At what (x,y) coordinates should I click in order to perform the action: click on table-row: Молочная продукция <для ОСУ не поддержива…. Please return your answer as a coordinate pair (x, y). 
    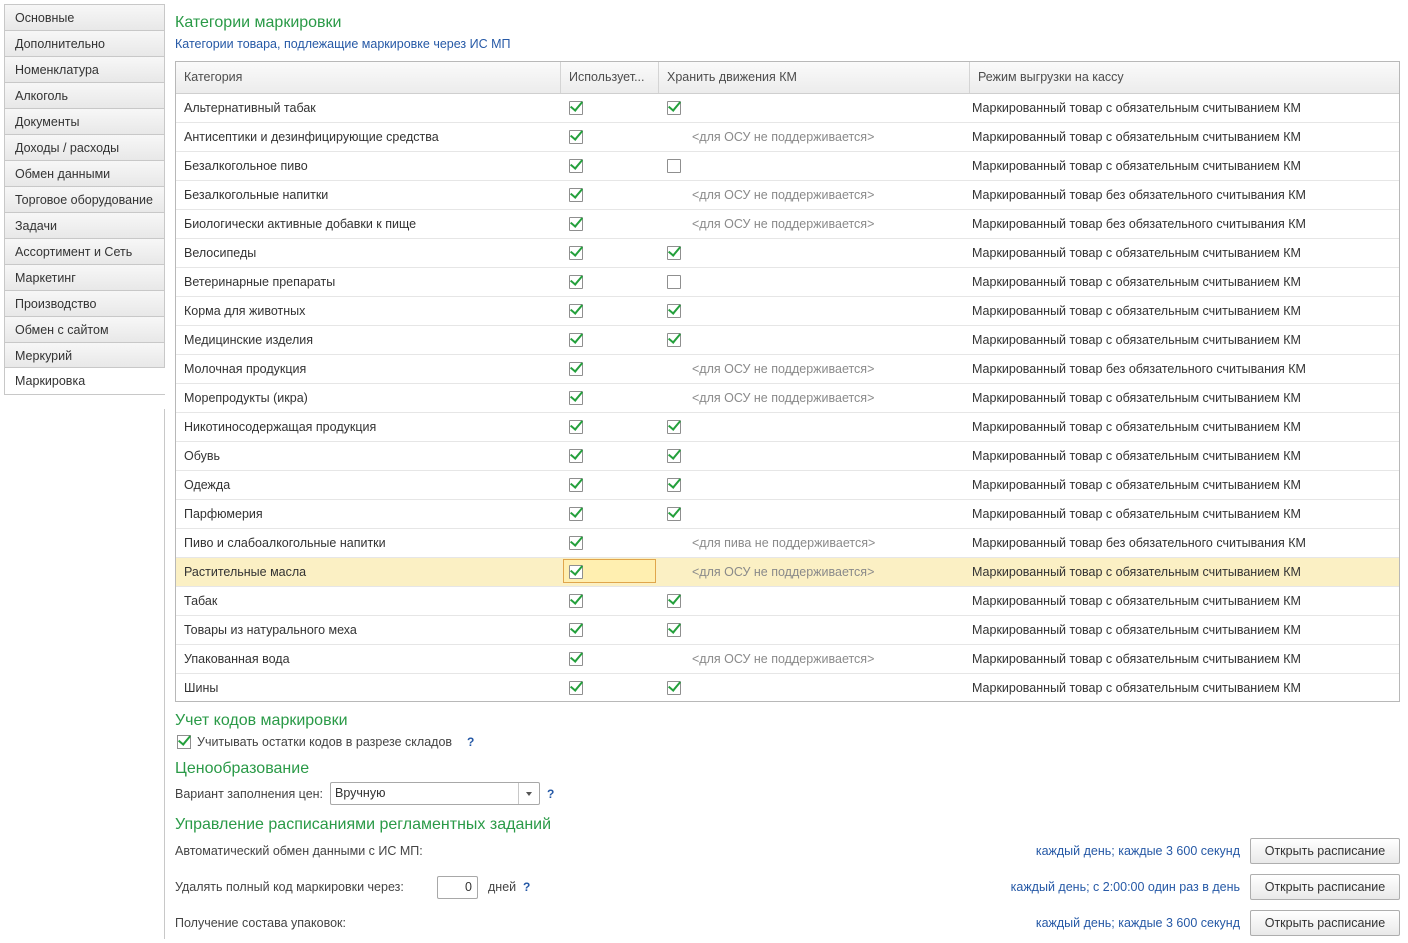
    Looking at the image, I should click on (787, 369).